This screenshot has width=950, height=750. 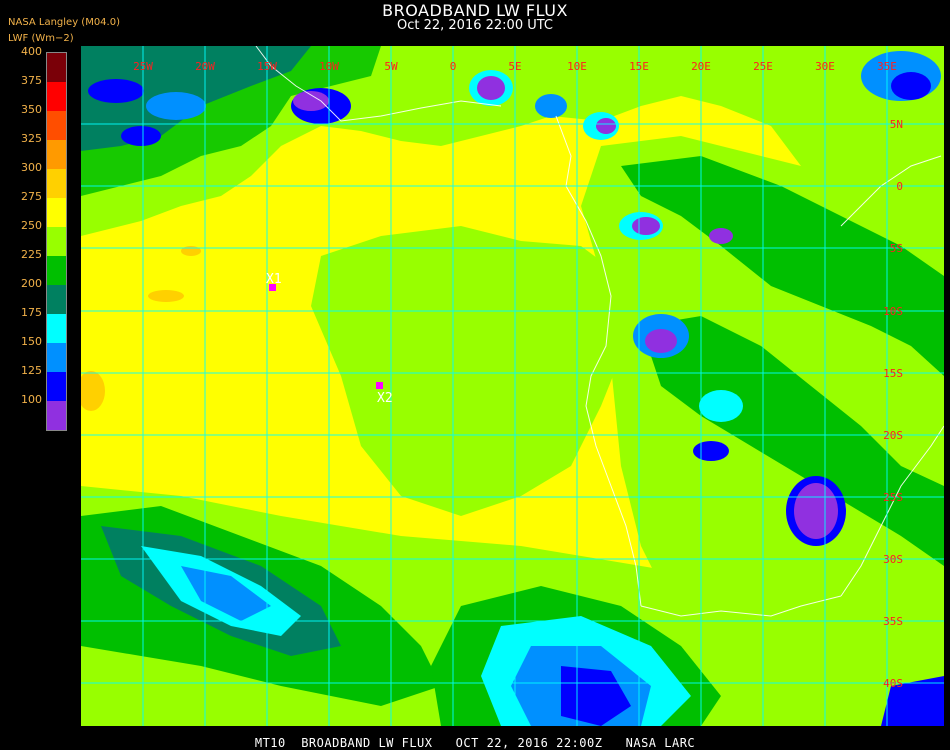 I want to click on legend-label: 400, so click(x=31, y=51).